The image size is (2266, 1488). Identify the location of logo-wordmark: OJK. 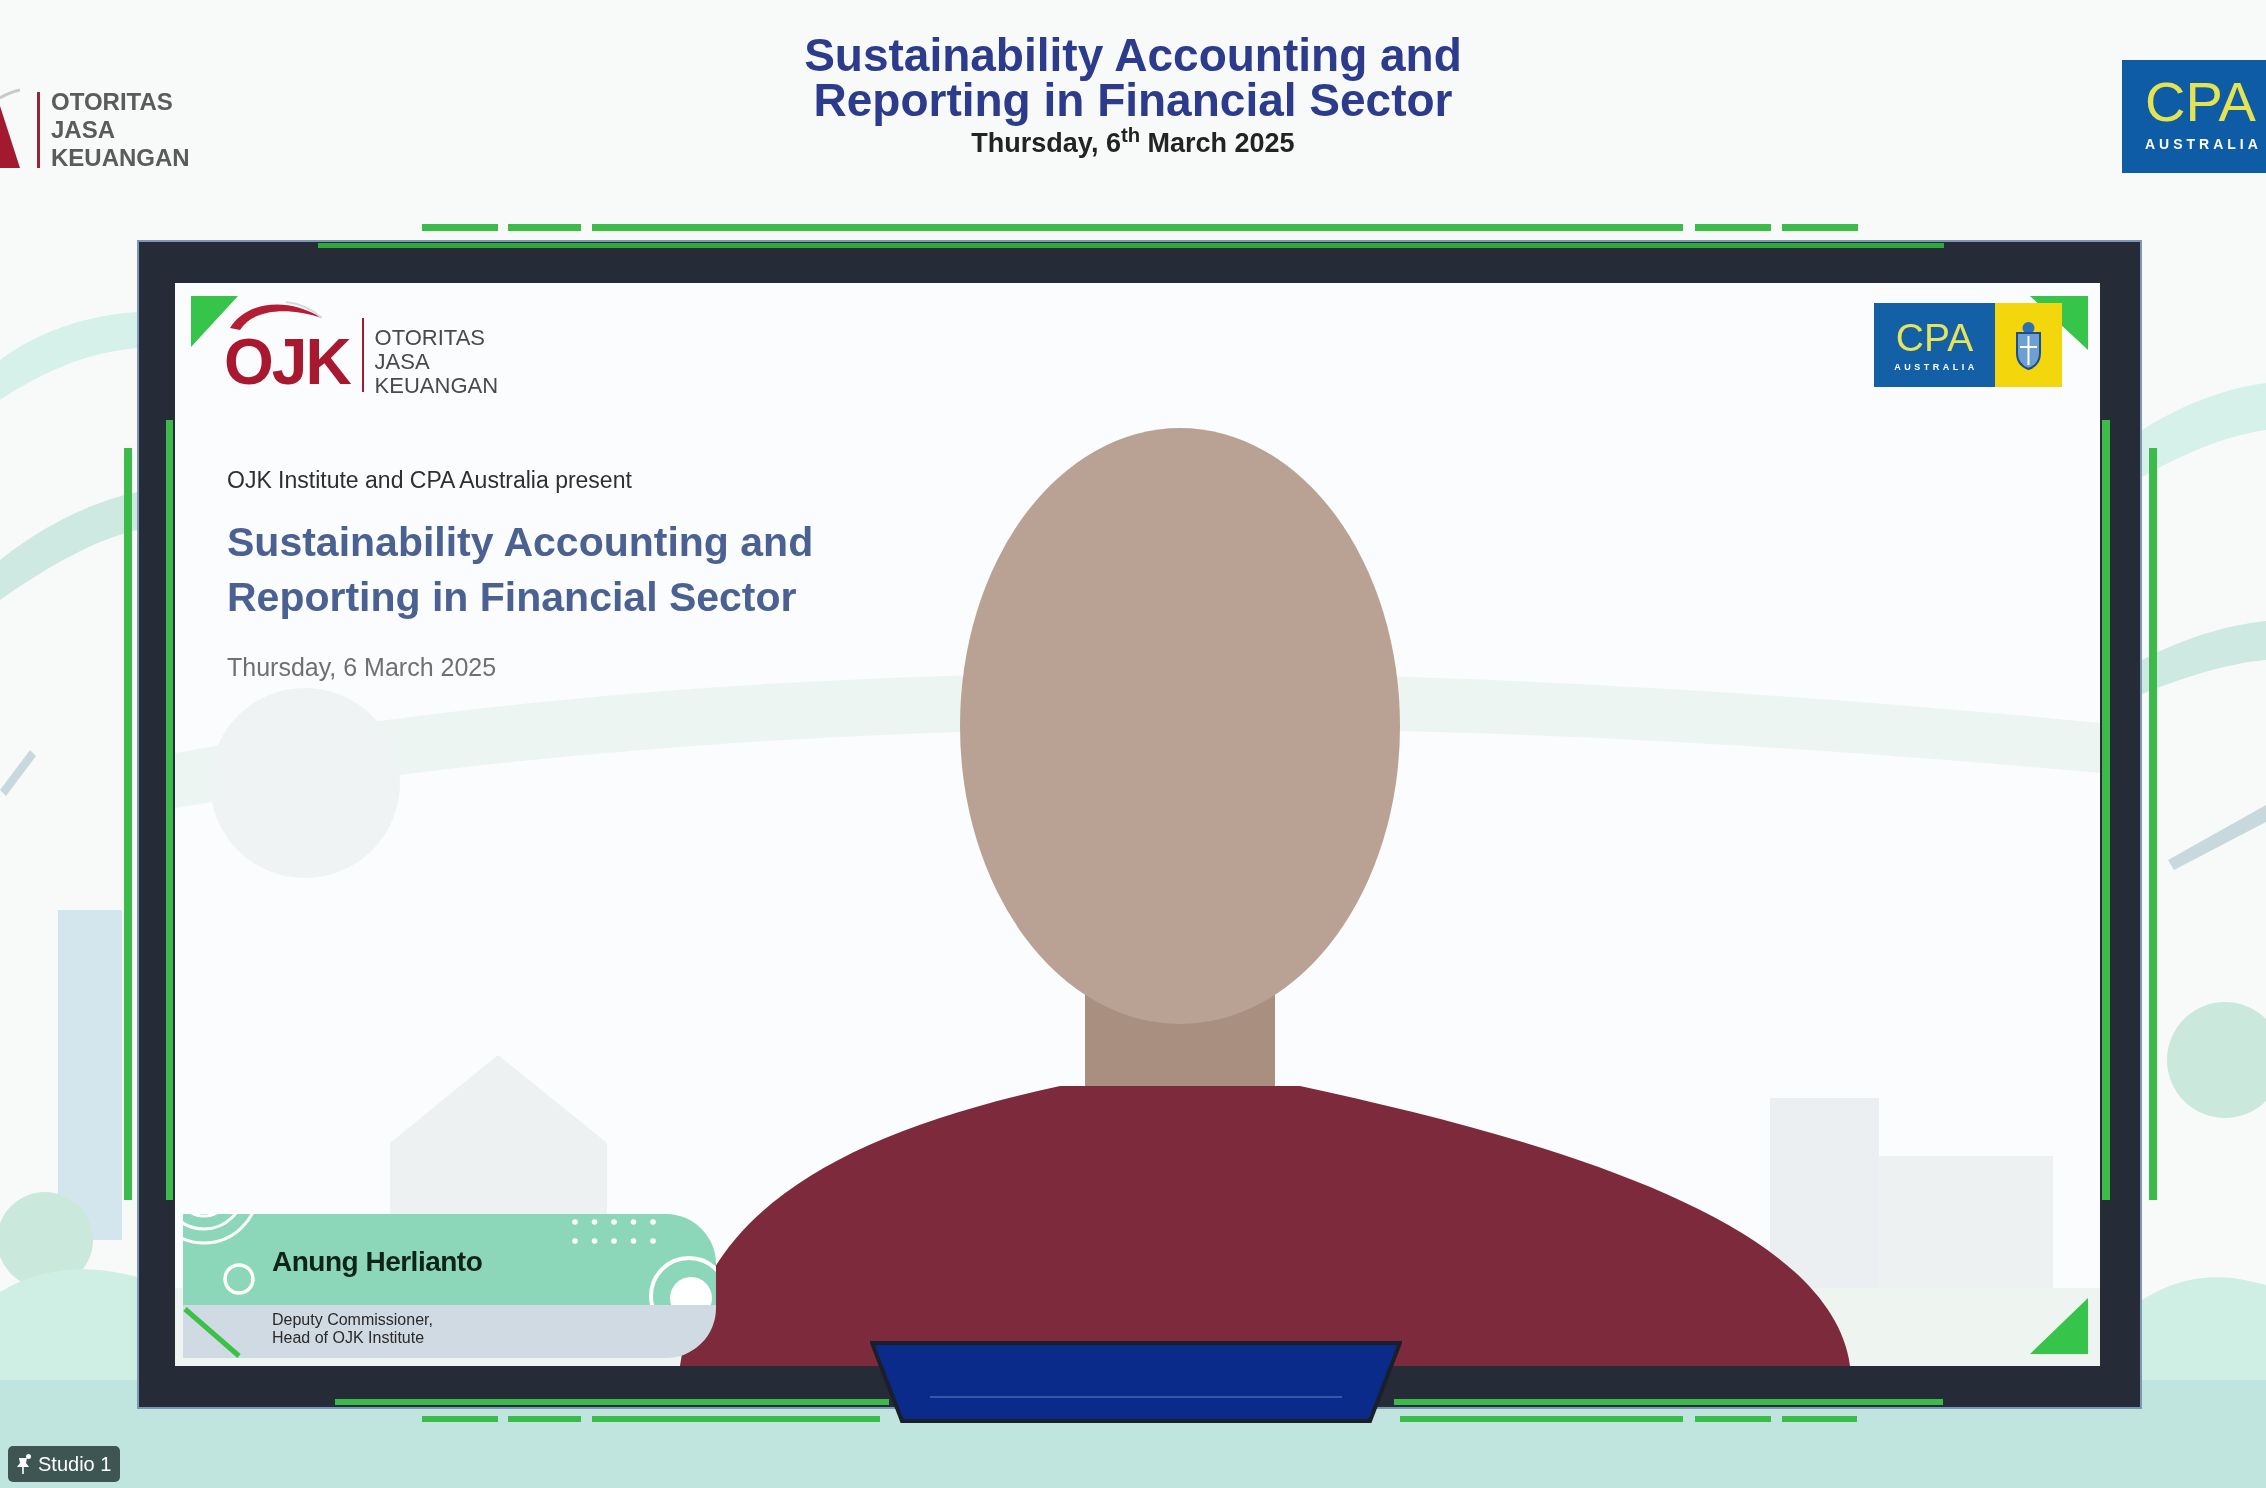
(288, 362).